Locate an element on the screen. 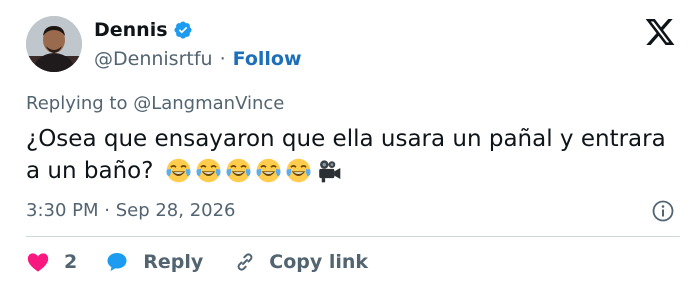 This screenshot has width=700, height=287. name-row: Dennis is located at coordinates (143, 30).